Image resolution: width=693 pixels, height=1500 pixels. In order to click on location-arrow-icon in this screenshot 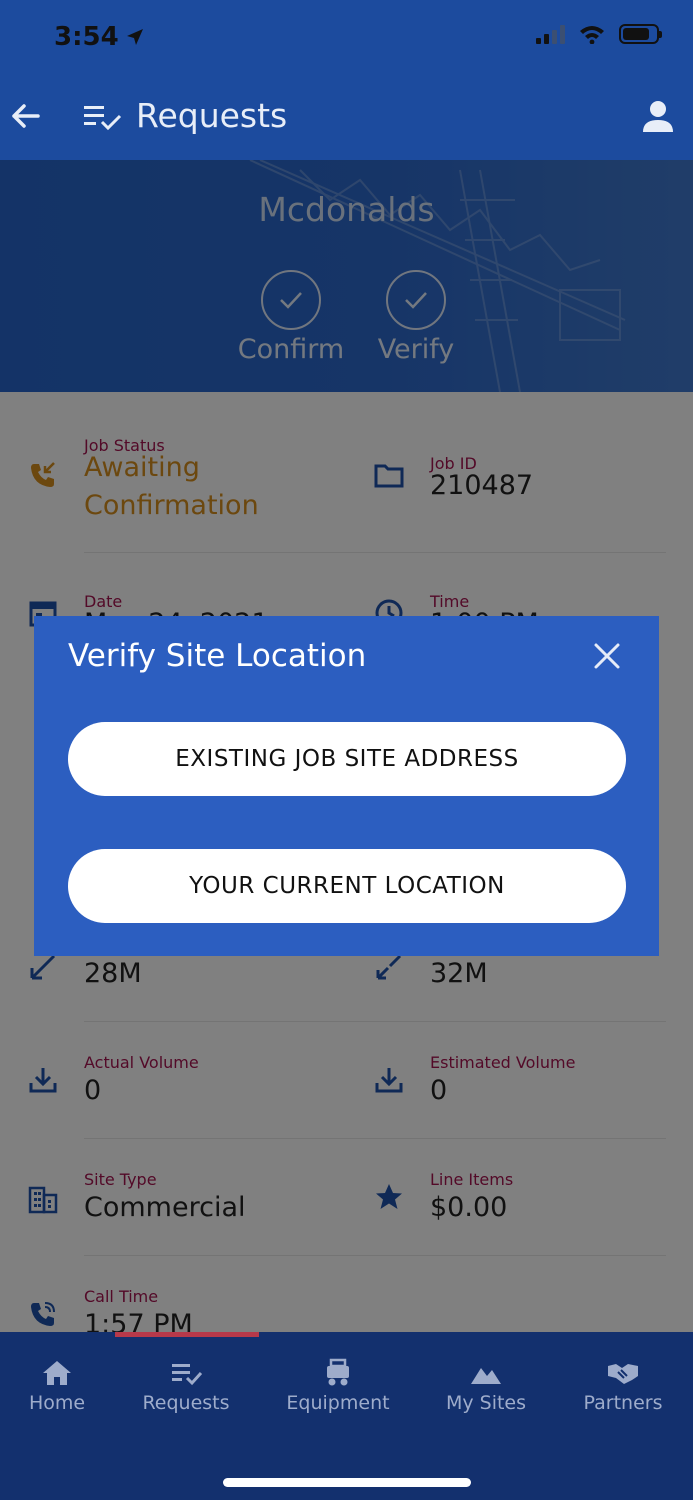, I will do `click(134, 37)`.